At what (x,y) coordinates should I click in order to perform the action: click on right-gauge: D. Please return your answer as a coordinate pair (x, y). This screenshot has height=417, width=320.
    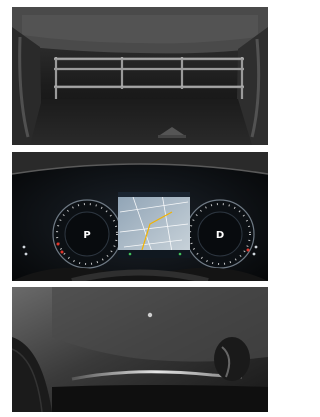
    Looking at the image, I should click on (220, 234).